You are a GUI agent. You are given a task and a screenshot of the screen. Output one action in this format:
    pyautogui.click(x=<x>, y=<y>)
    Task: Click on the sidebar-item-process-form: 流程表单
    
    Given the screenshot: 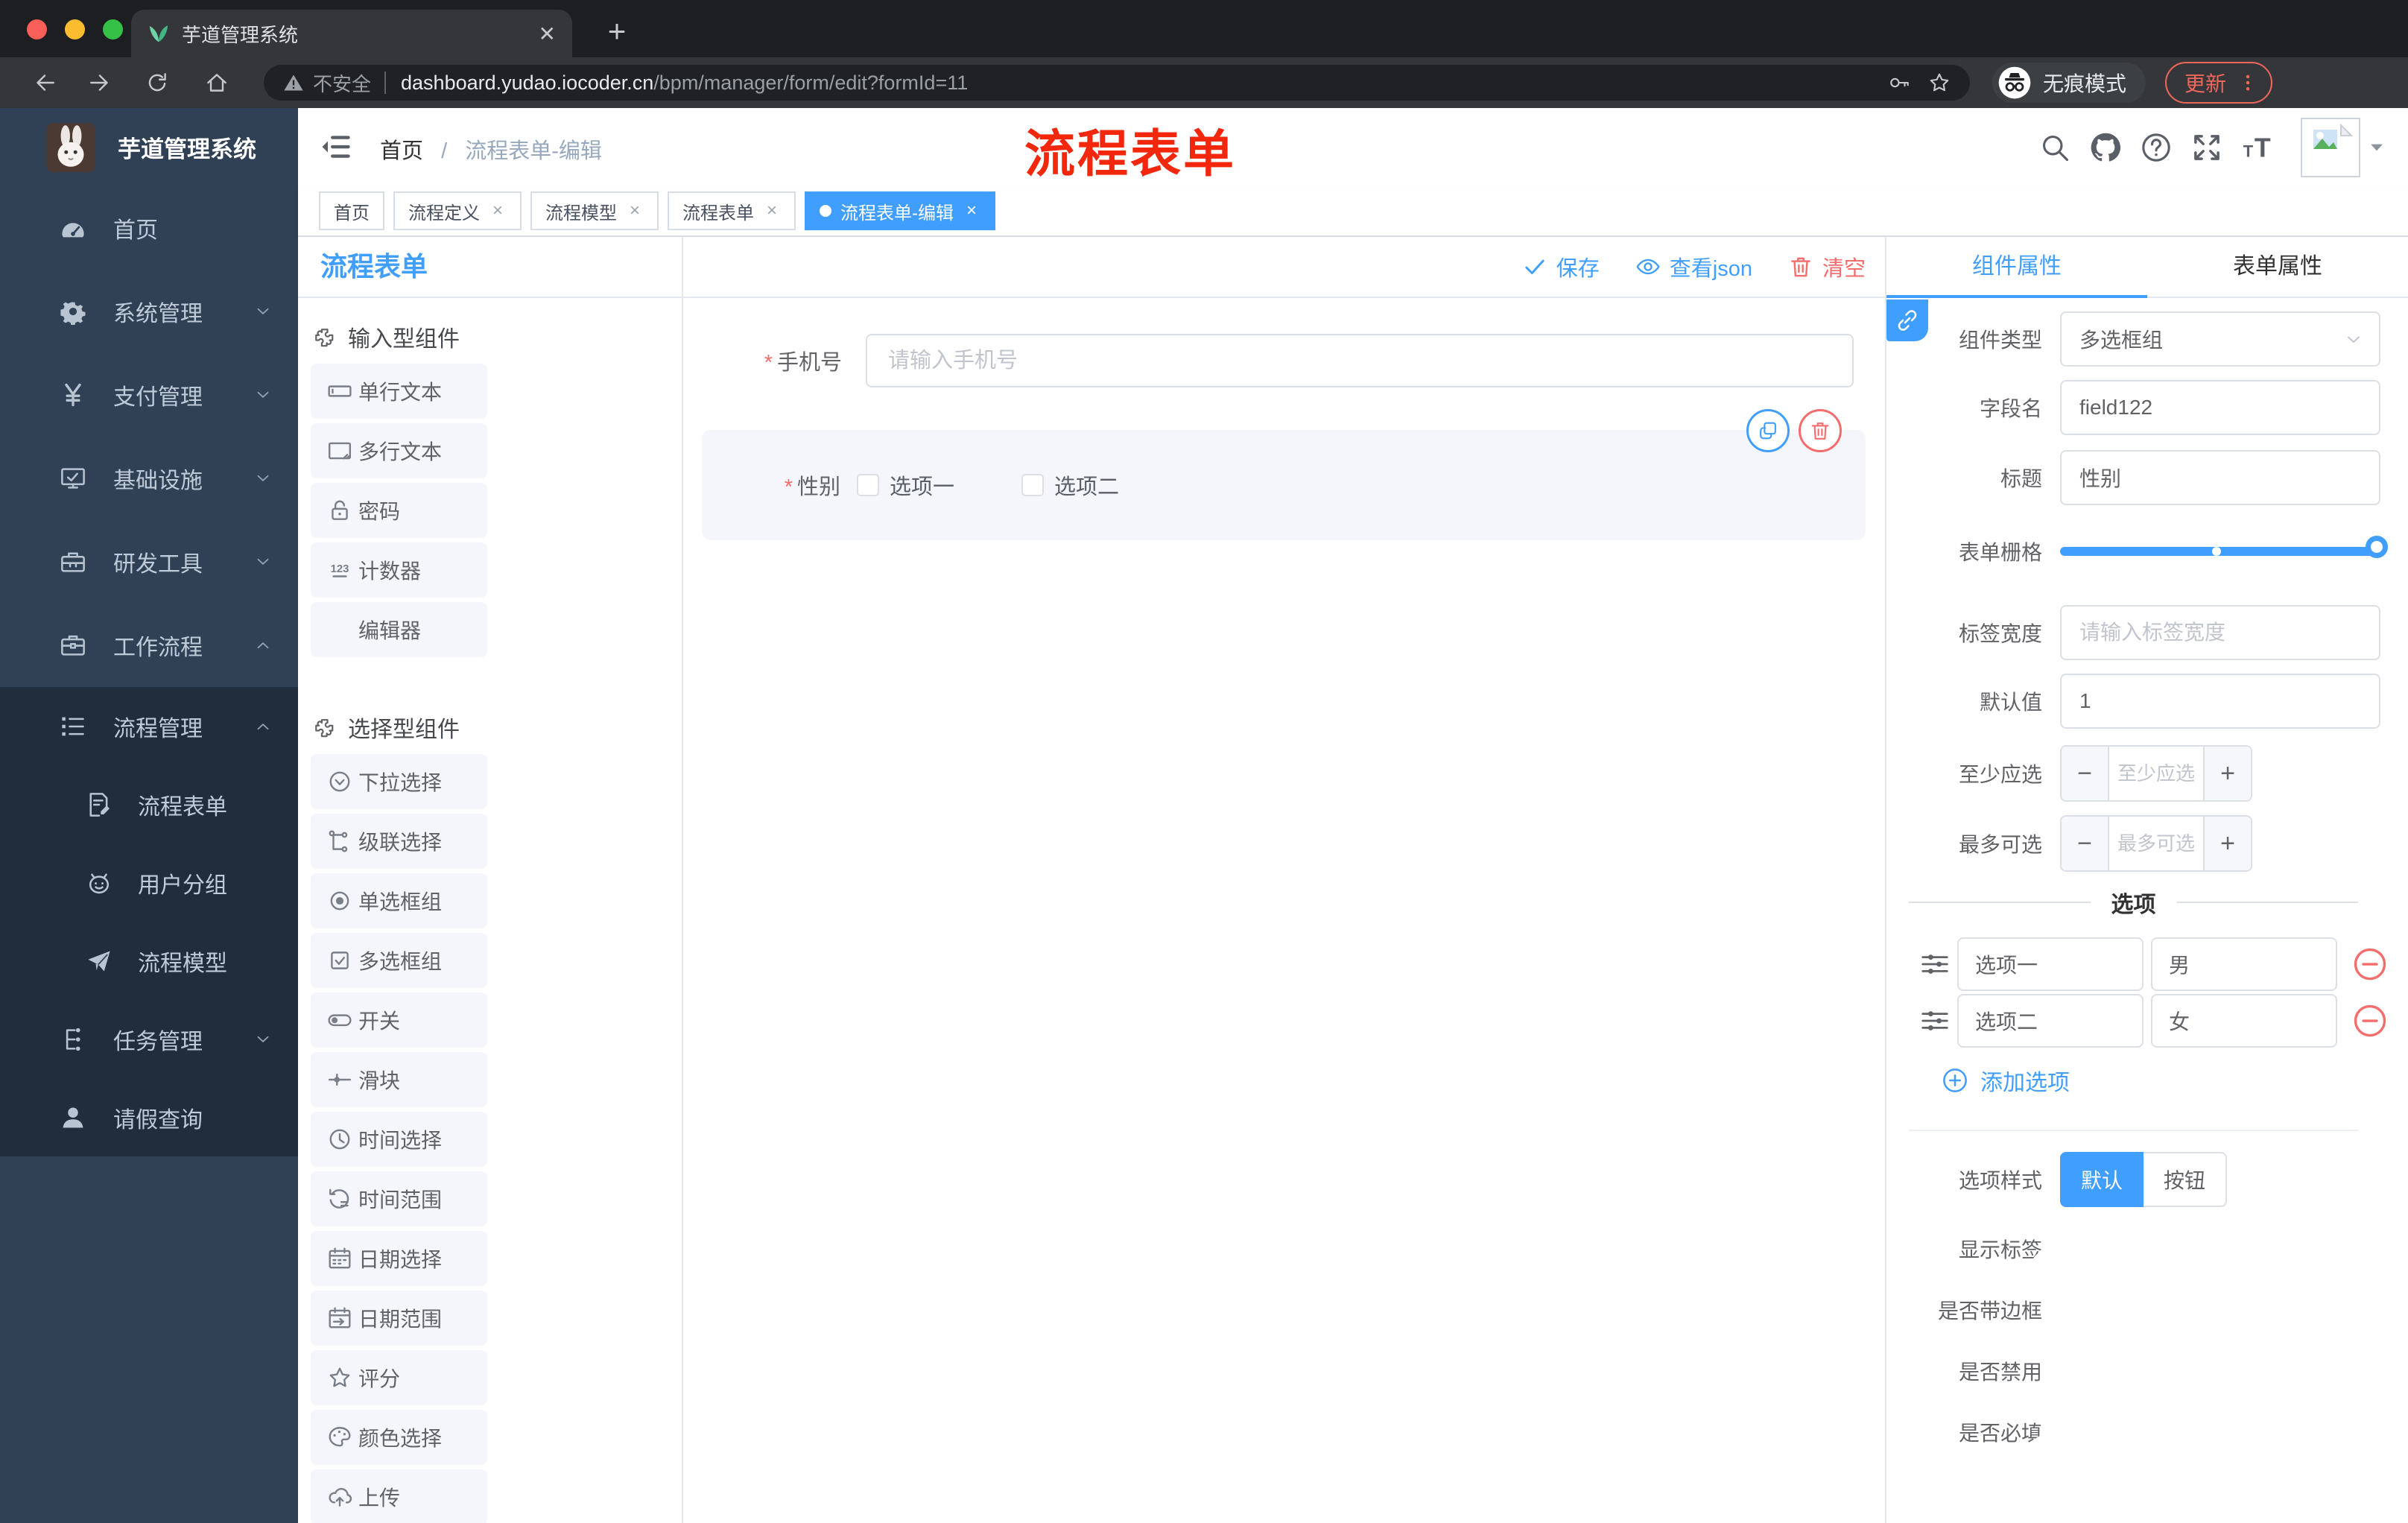 What is the action you would take?
    pyautogui.click(x=149, y=804)
    